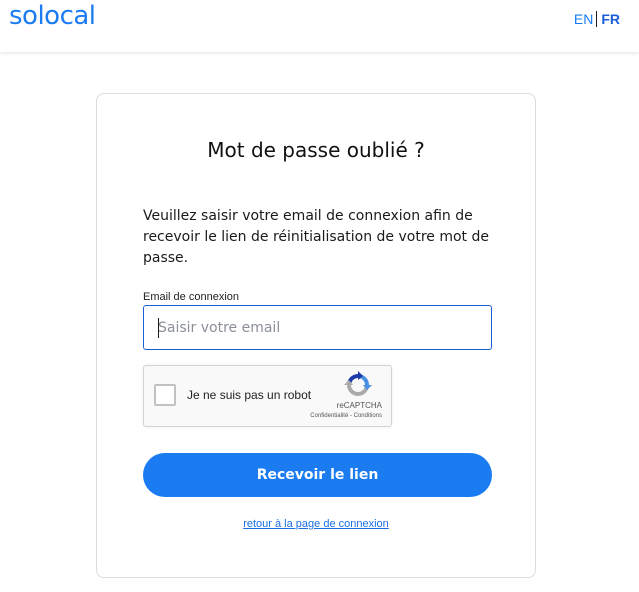 Image resolution: width=639 pixels, height=592 pixels. What do you see at coordinates (358, 383) in the screenshot?
I see `recaptcha-logo-icon` at bounding box center [358, 383].